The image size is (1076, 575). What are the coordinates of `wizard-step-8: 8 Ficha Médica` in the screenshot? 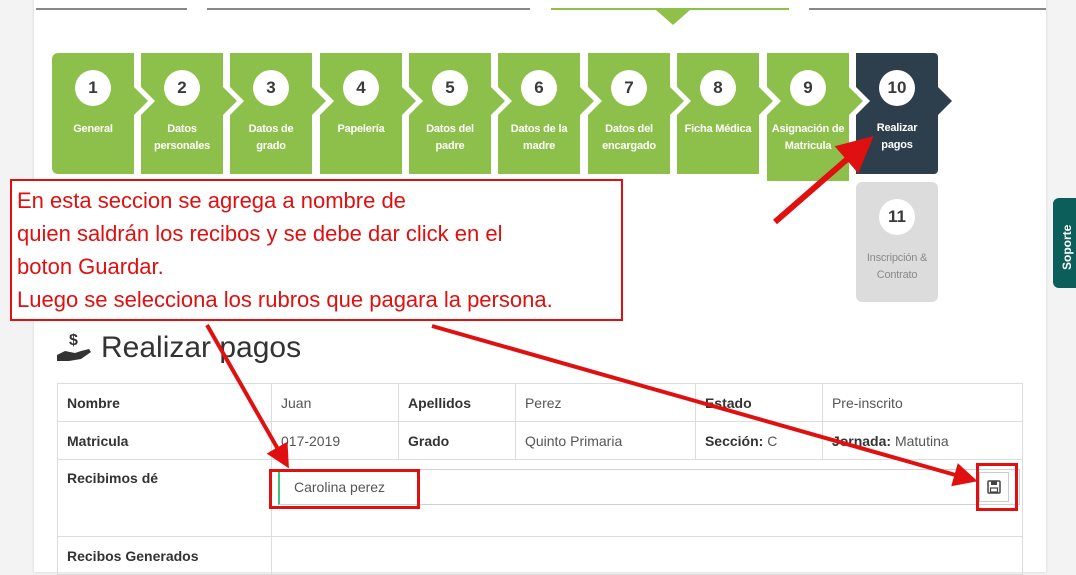 It's located at (725, 113).